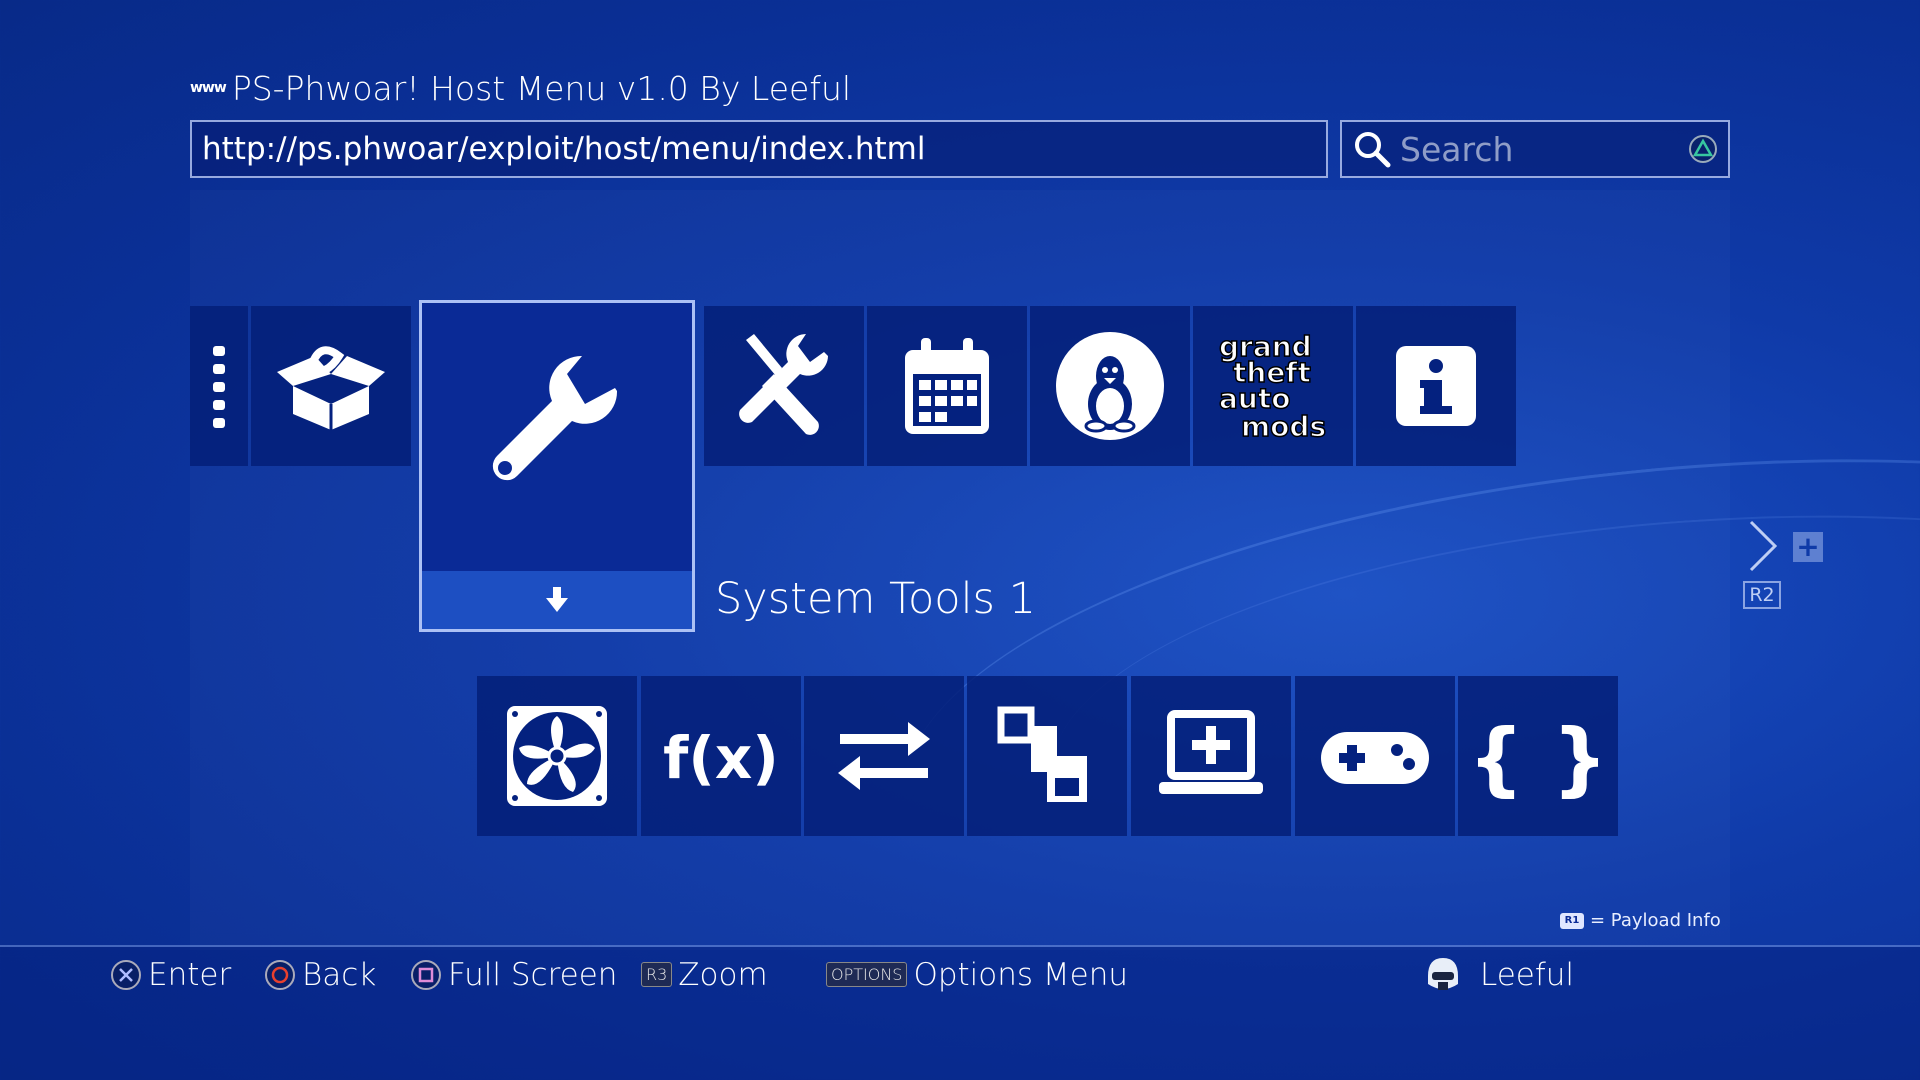  I want to click on transfer-tile, so click(884, 756).